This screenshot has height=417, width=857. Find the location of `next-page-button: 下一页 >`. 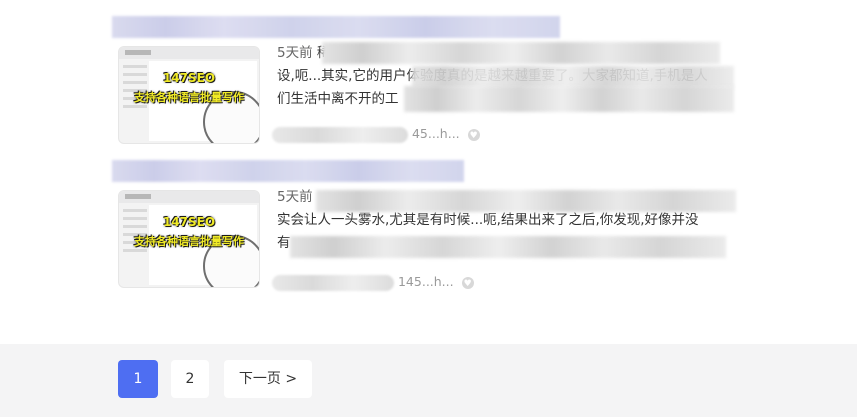

next-page-button: 下一页 > is located at coordinates (268, 379).